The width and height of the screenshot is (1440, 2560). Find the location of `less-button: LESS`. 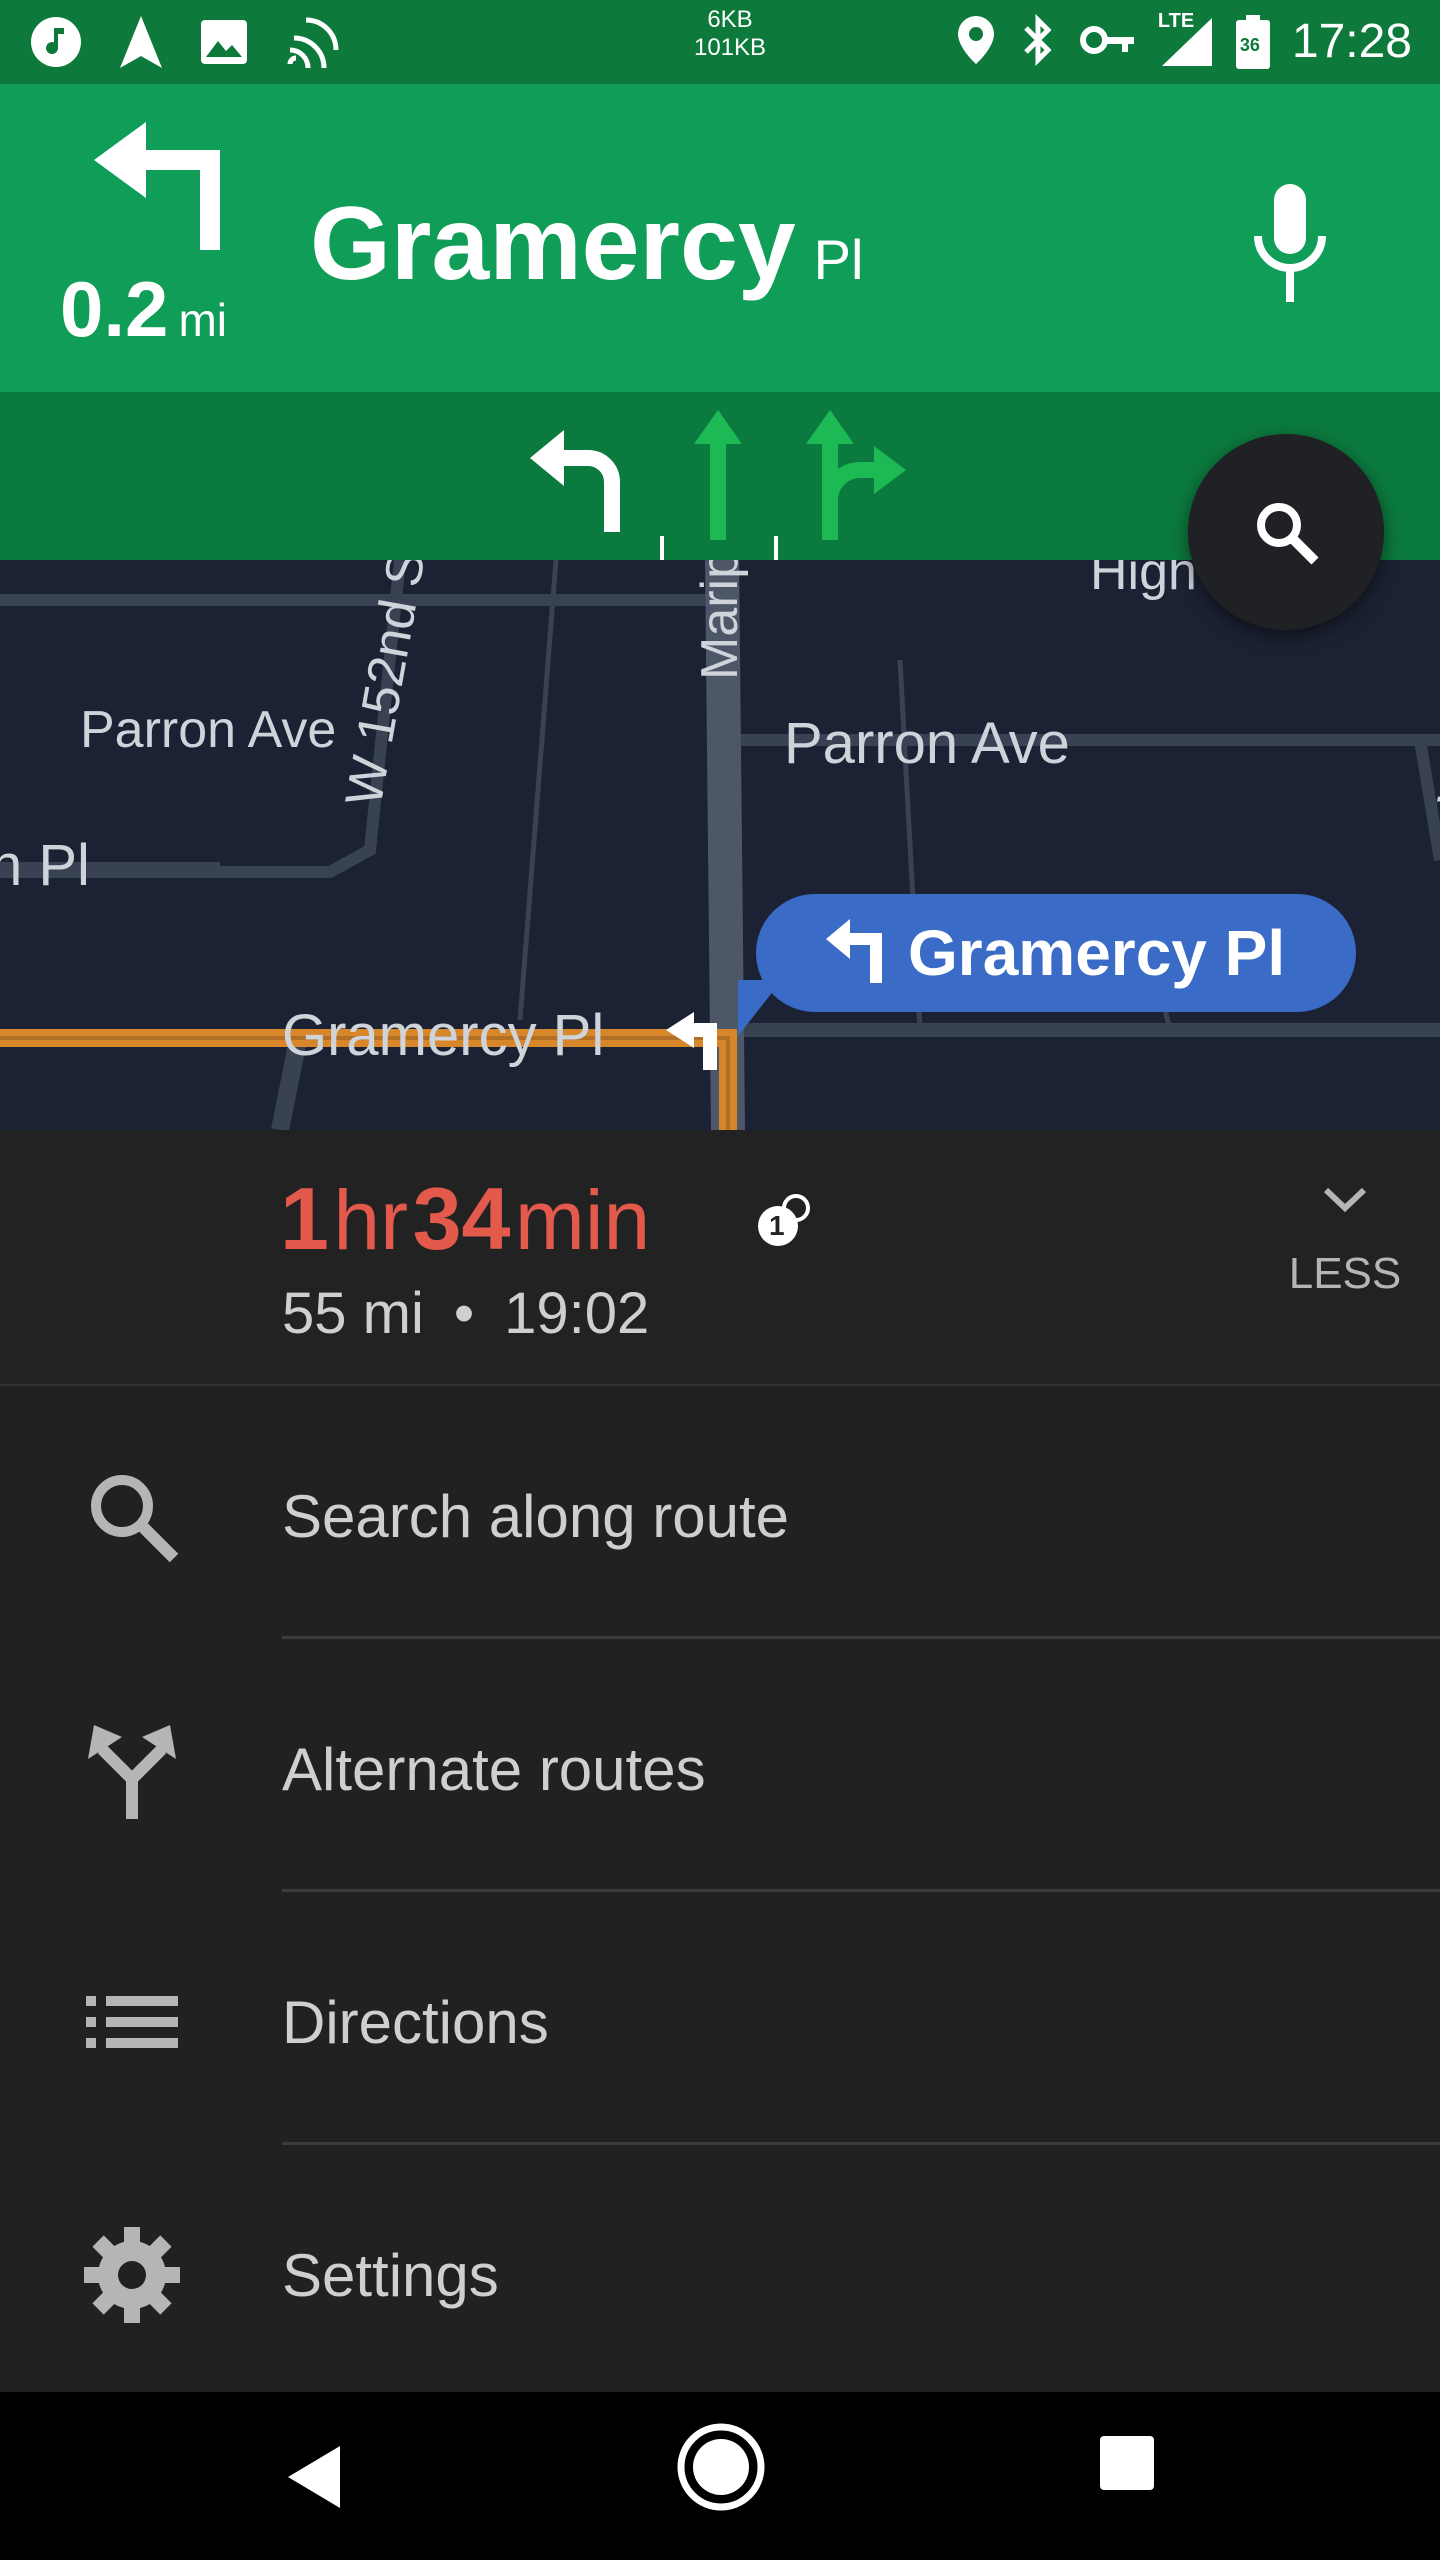

less-button: LESS is located at coordinates (1345, 1241).